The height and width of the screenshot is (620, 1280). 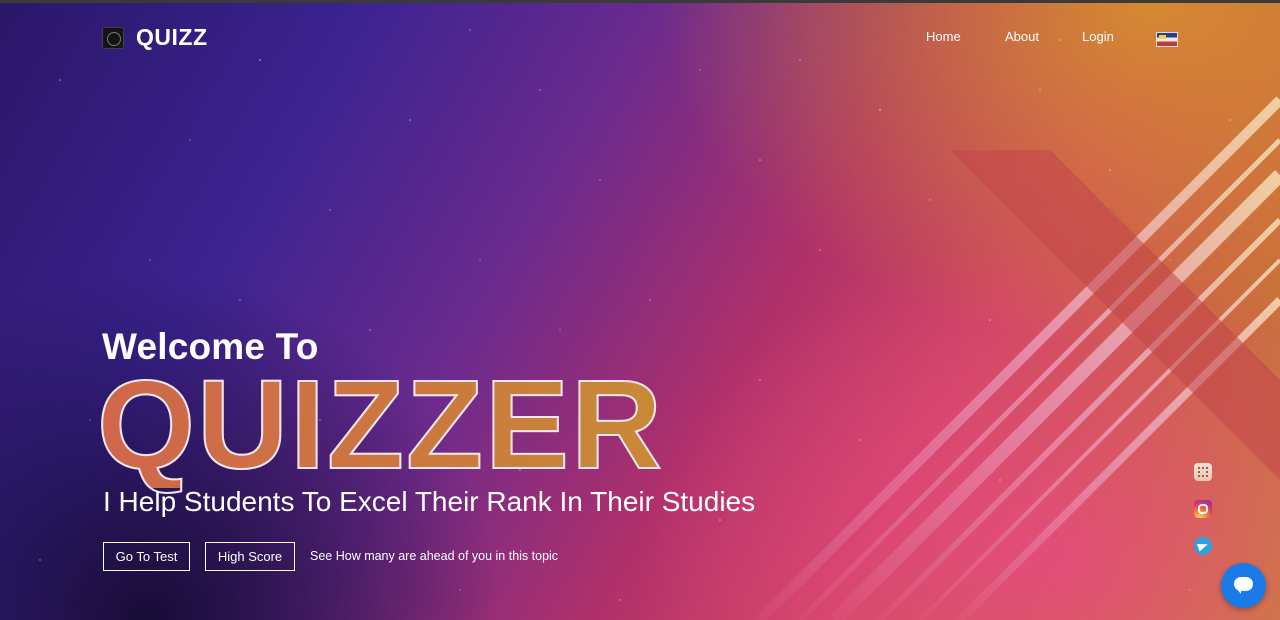 I want to click on nav-login-link: Login, so click(x=1098, y=36).